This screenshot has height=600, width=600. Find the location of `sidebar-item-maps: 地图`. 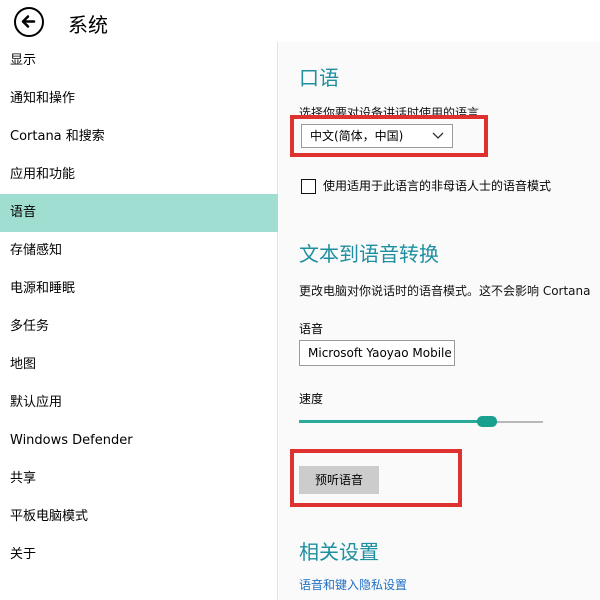

sidebar-item-maps: 地图 is located at coordinates (139, 365).